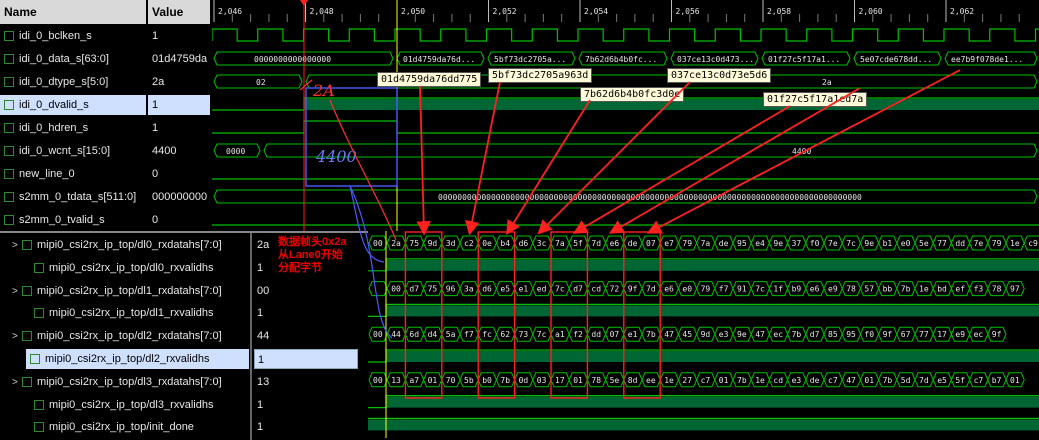 The width and height of the screenshot is (1039, 440). I want to click on wcnt-bus-value: 0000, so click(235, 151).